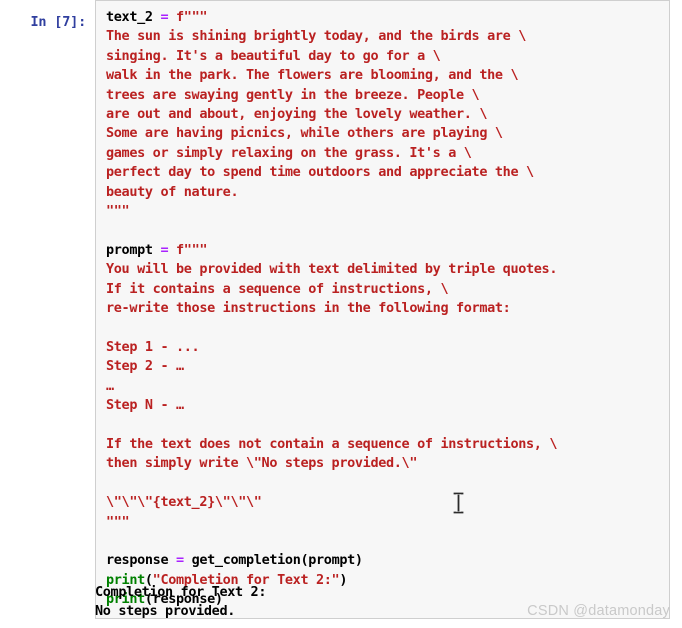  I want to click on execution-count-prompt: In [7]:, so click(58, 22).